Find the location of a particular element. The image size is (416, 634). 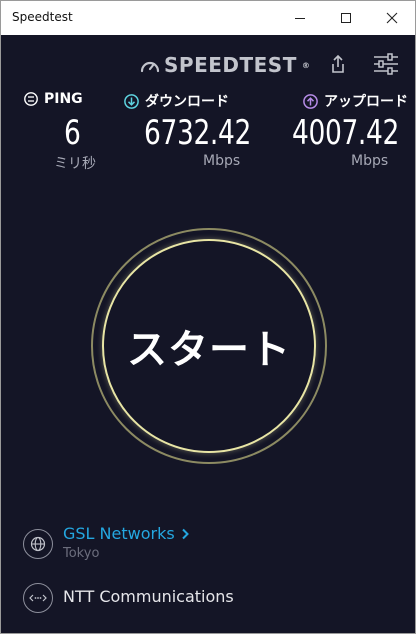

close-icon is located at coordinates (392, 18).